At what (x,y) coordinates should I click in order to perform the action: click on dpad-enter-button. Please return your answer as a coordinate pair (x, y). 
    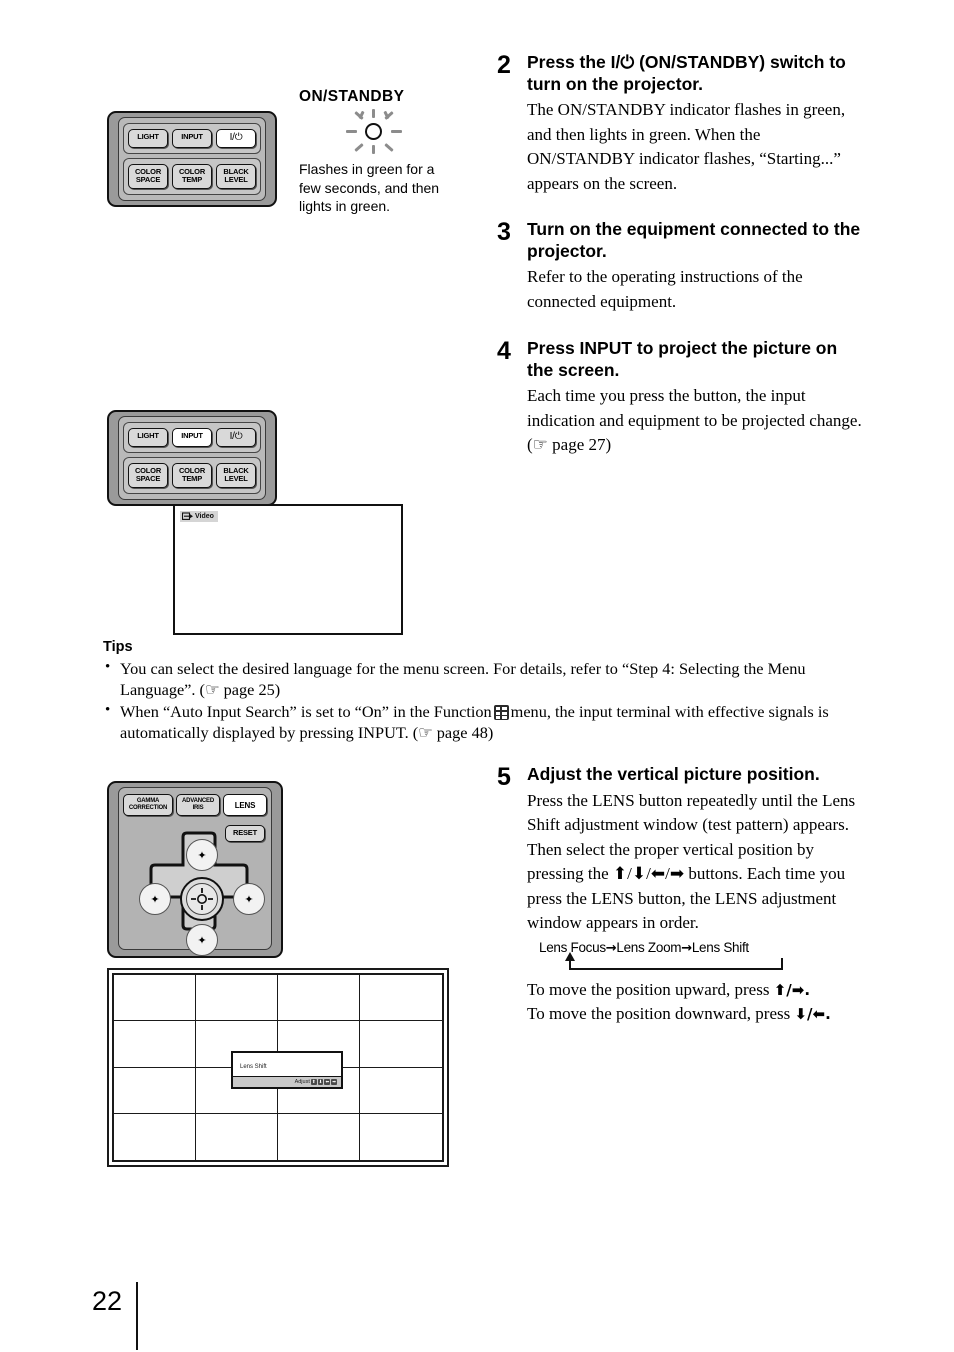
    Looking at the image, I should click on (202, 899).